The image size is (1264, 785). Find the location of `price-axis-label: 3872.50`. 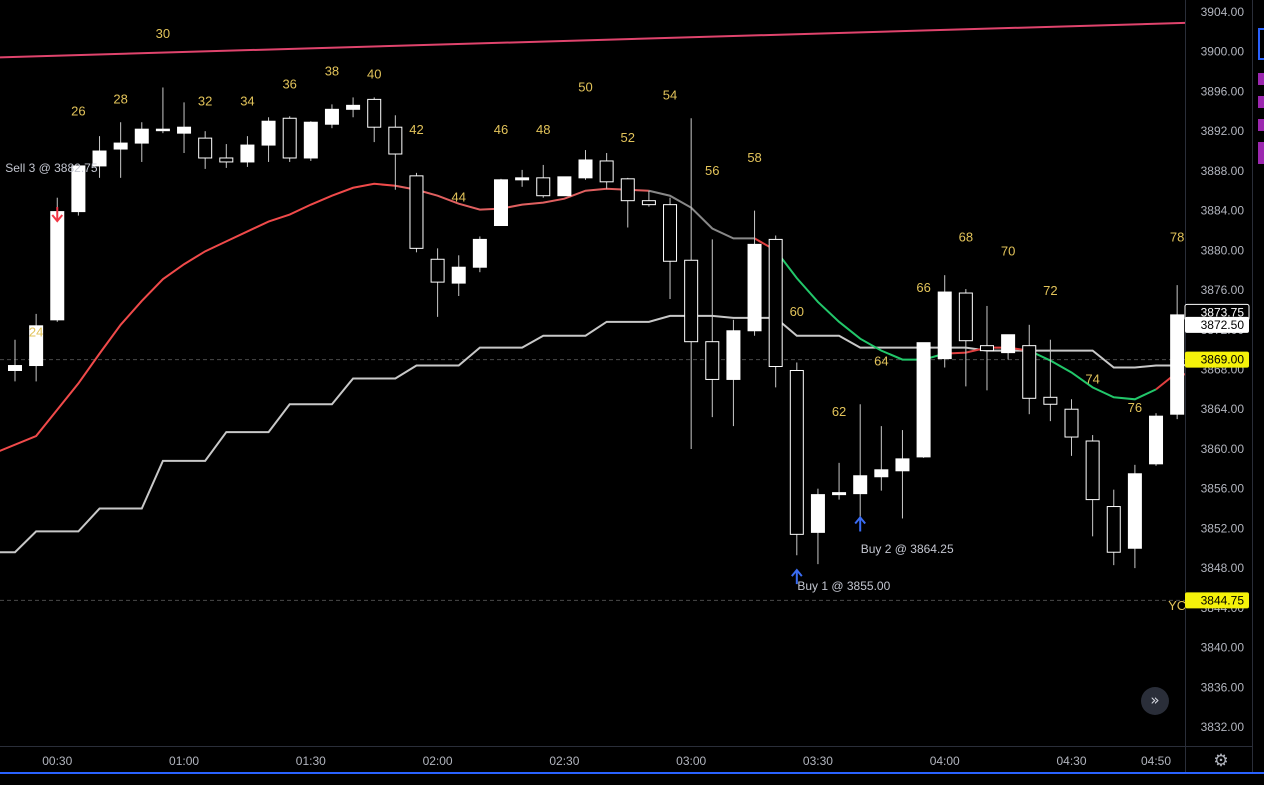

price-axis-label: 3872.50 is located at coordinates (1217, 324).